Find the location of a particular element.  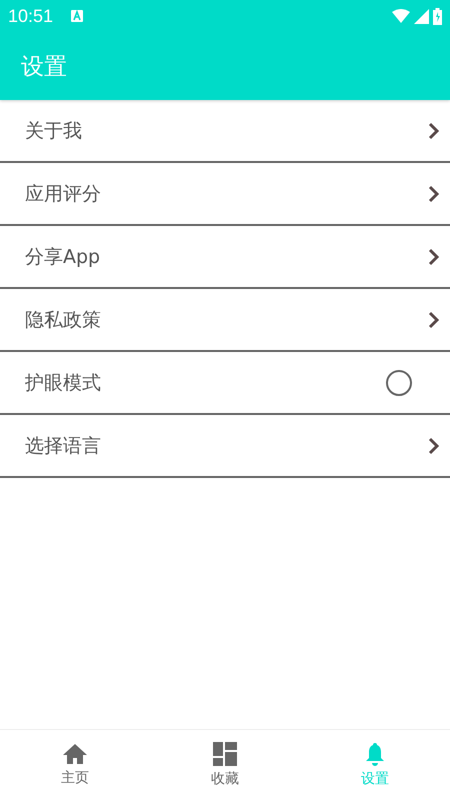

signal-icon is located at coordinates (421, 16).